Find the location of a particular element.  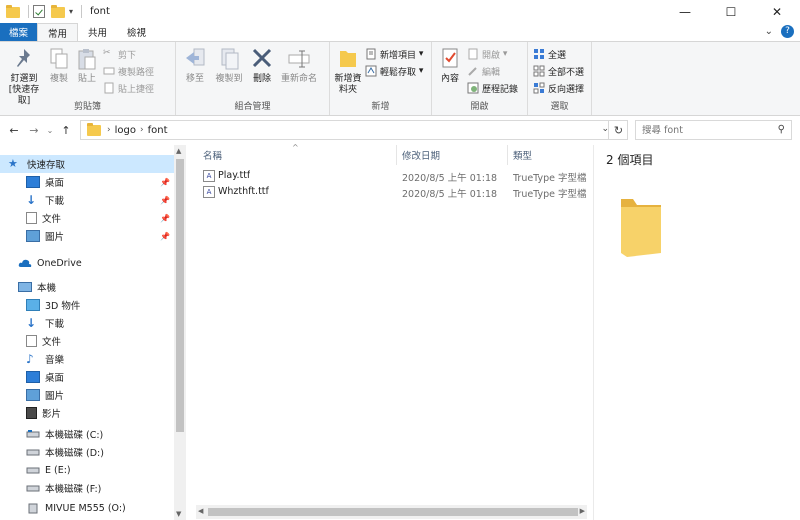

copy-path-button: 複製路徑 is located at coordinates (128, 71).